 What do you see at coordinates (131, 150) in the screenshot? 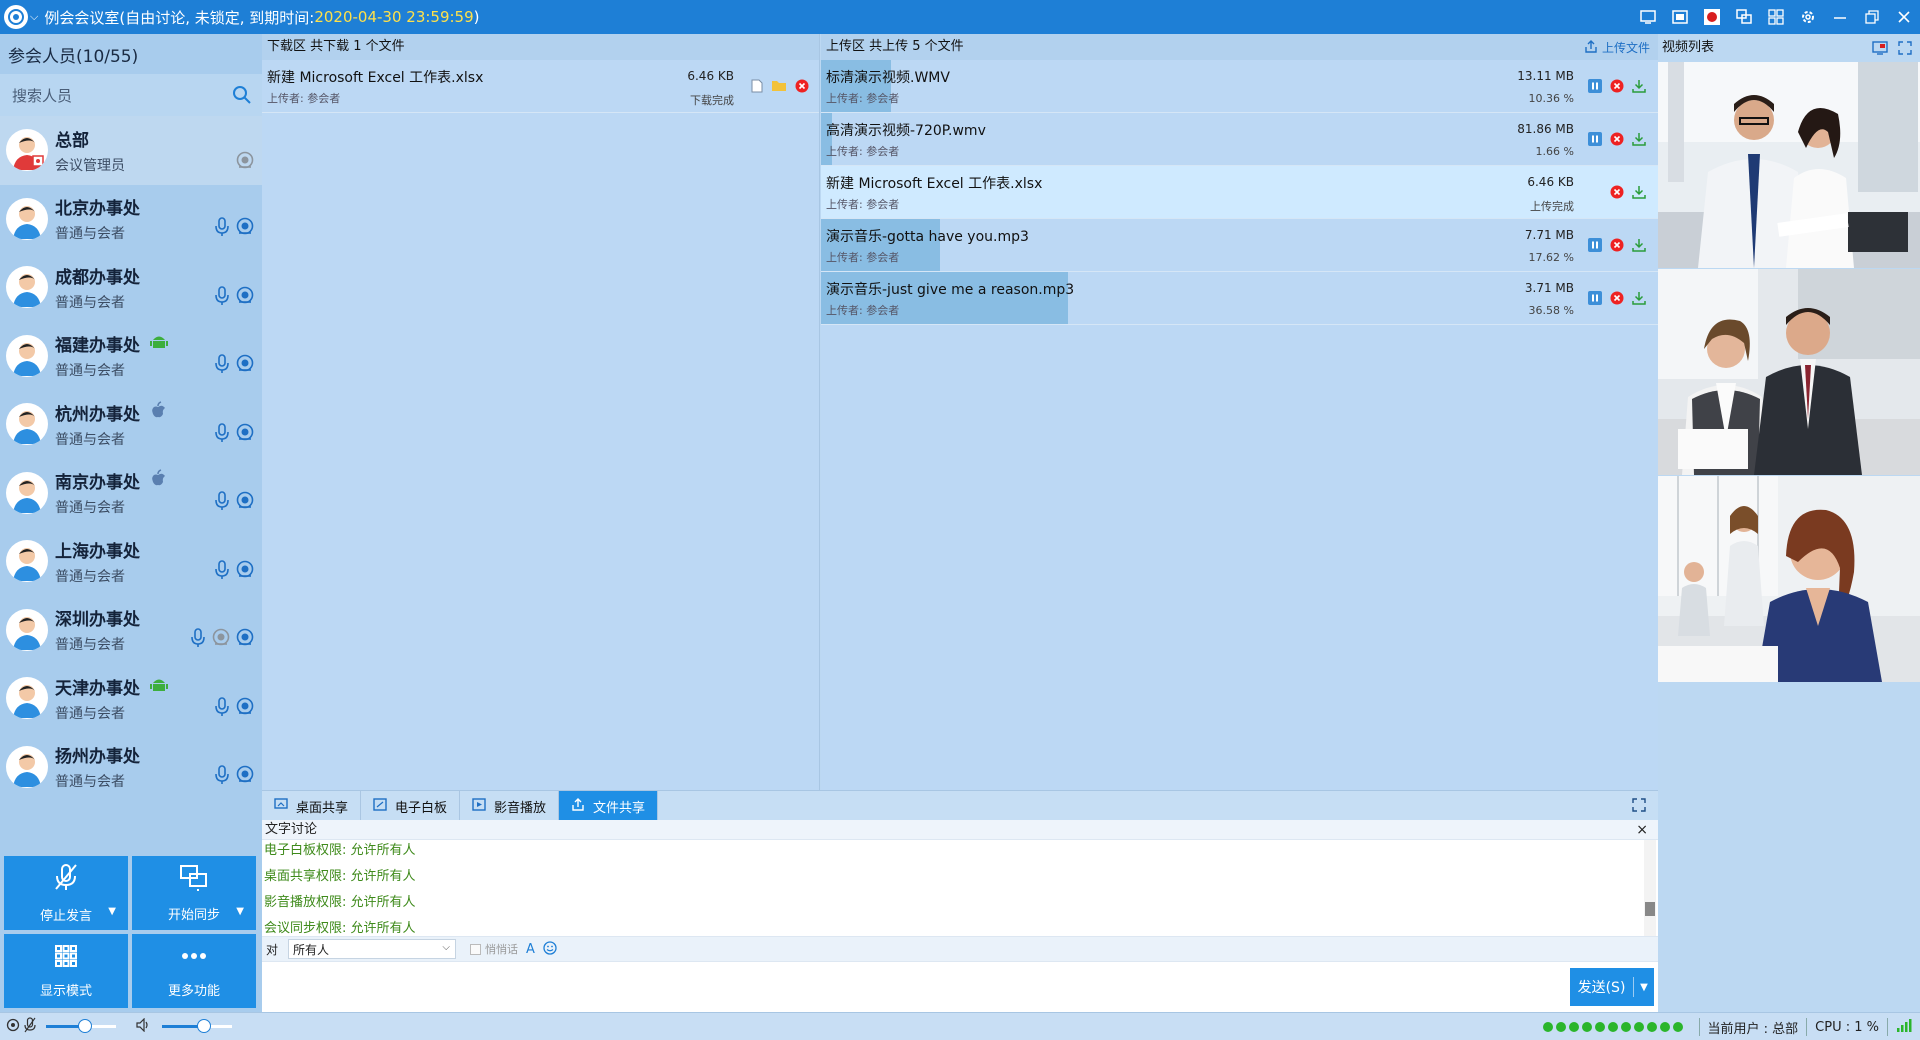
I see `member-item: 总部 会议管理员` at bounding box center [131, 150].